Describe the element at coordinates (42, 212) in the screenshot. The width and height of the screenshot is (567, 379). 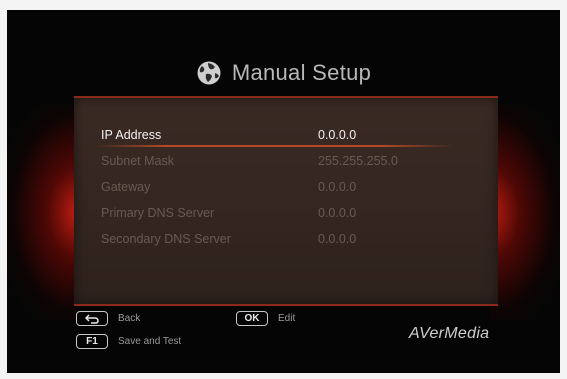
I see `left-red-glow` at that location.